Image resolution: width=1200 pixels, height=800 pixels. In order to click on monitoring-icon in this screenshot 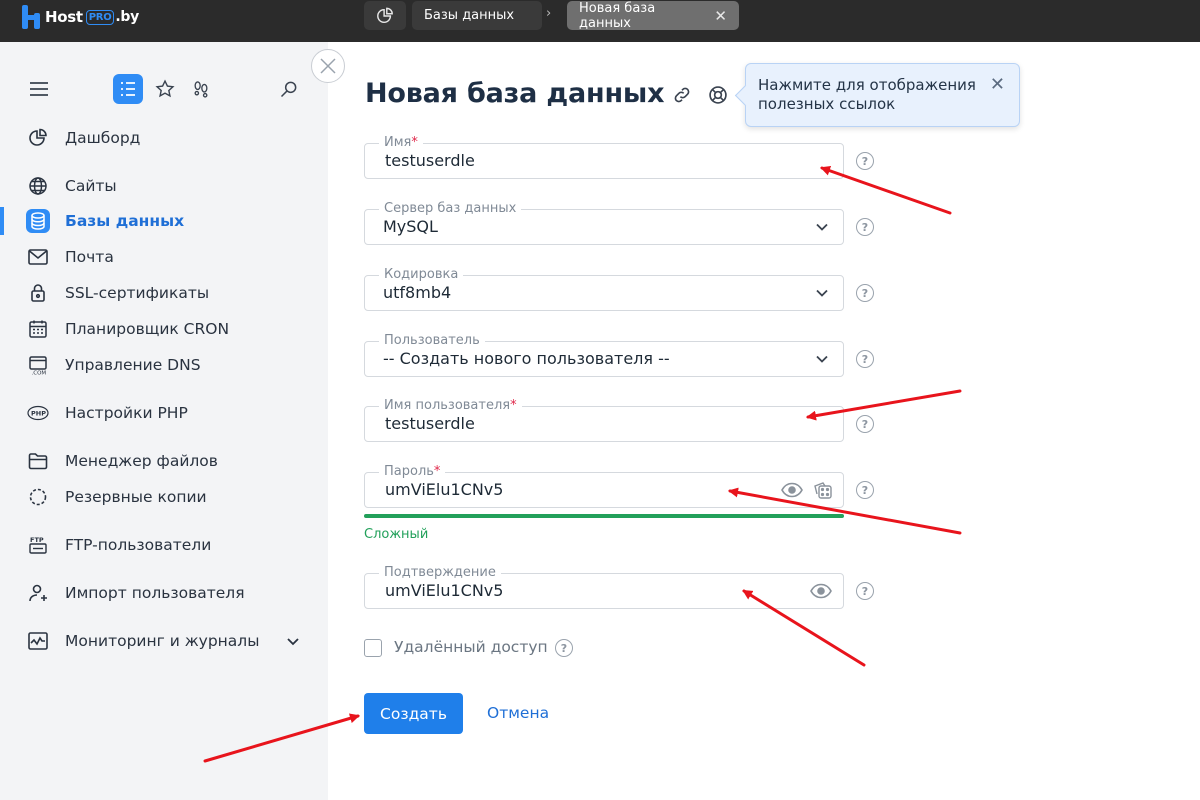, I will do `click(38, 641)`.